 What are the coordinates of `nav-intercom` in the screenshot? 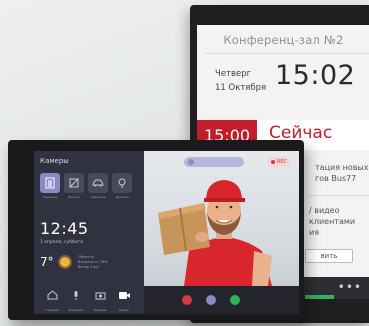 It's located at (76, 295).